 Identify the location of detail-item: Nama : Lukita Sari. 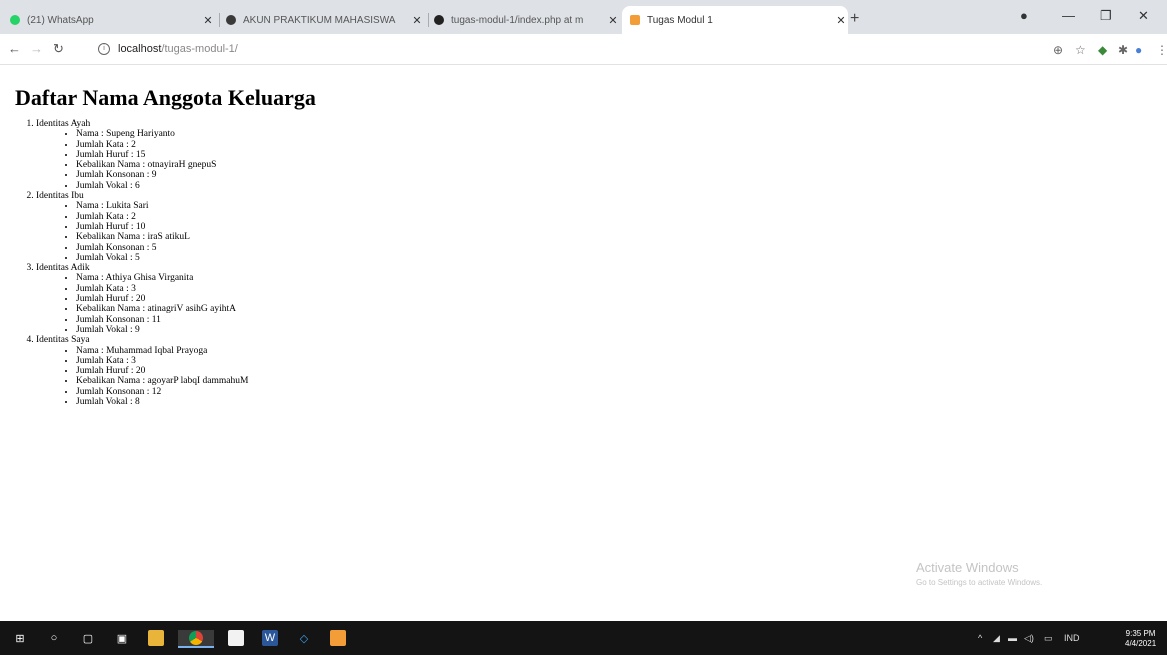
(495, 206).